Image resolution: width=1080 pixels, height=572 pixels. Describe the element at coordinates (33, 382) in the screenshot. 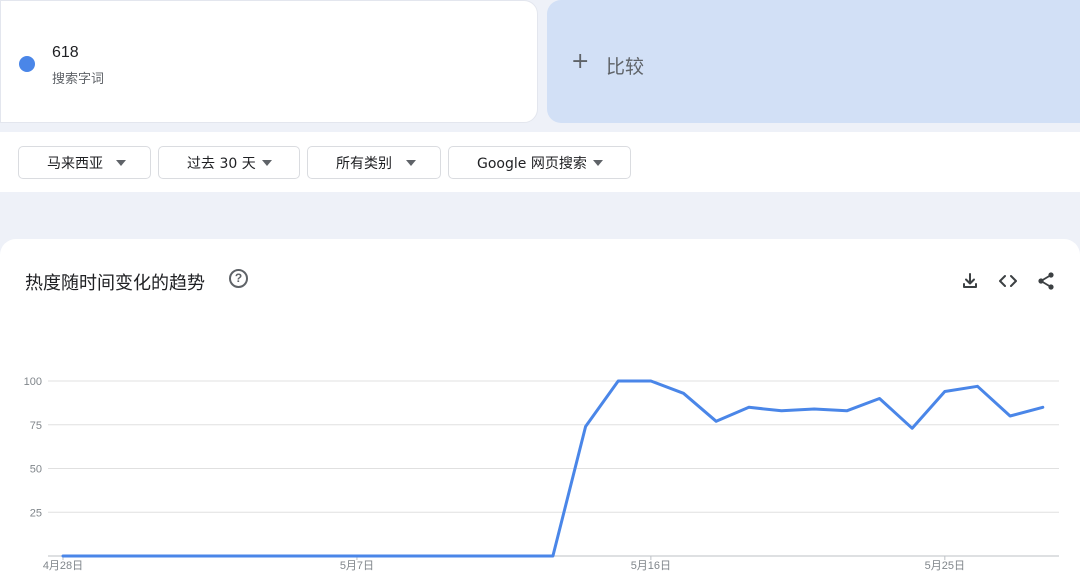

I see `y-tick-label: 100` at that location.